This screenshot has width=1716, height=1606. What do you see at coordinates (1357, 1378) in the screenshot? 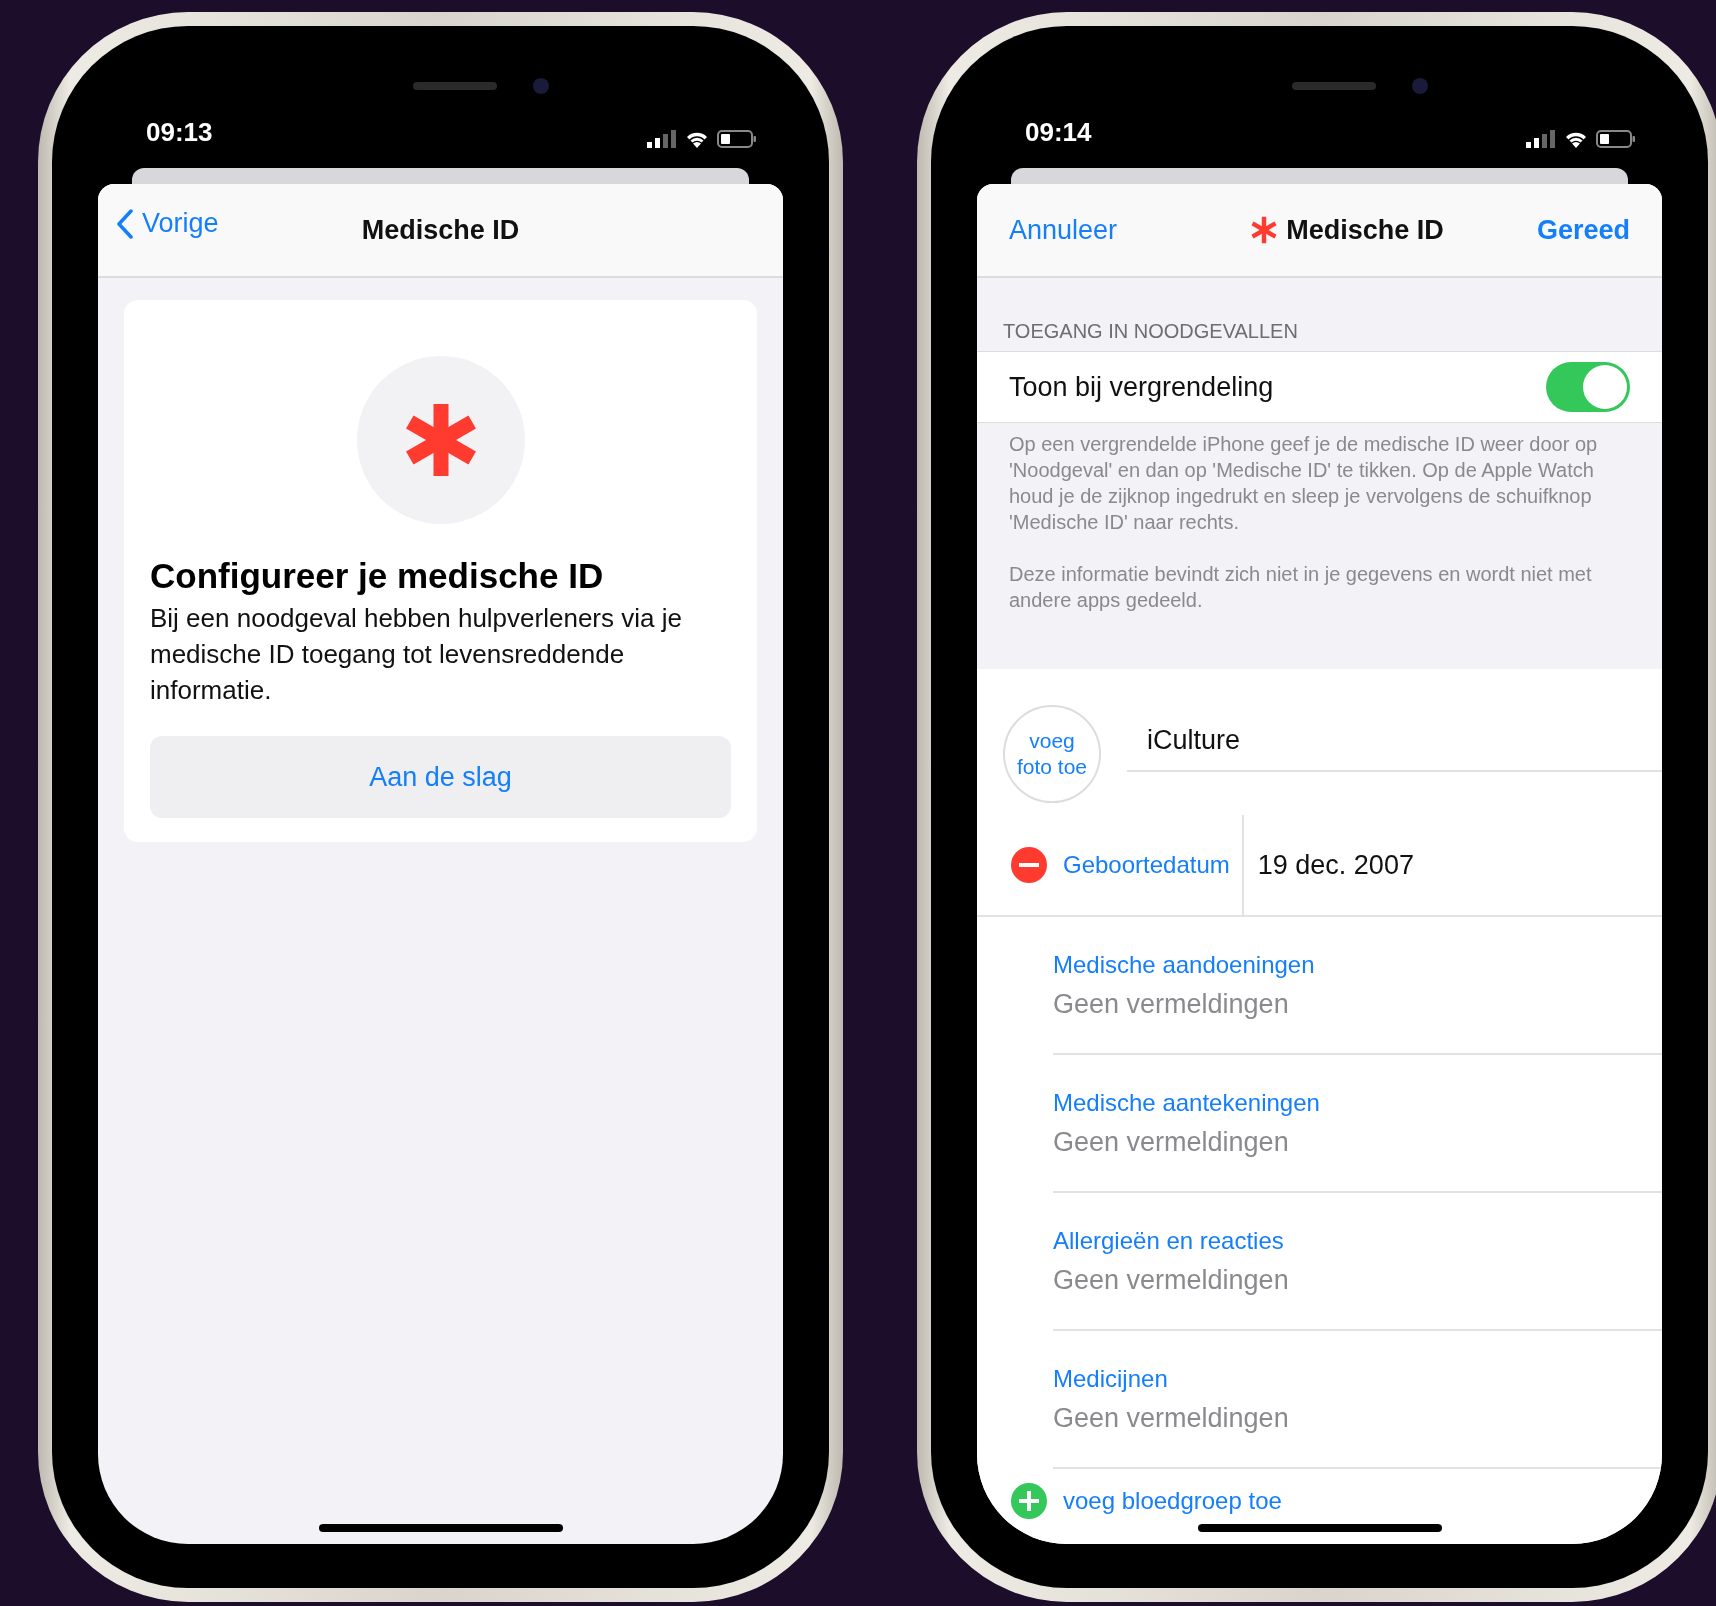
I see `field-label: Medicijnen` at bounding box center [1357, 1378].